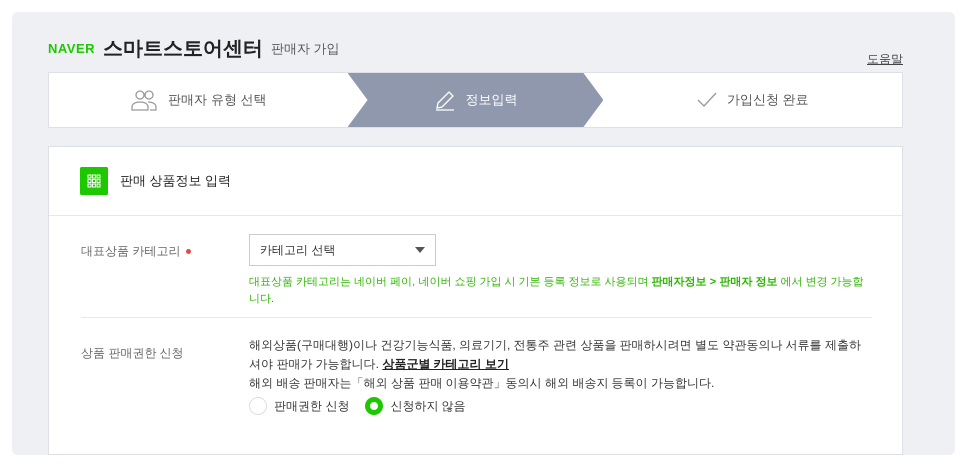  What do you see at coordinates (183, 49) in the screenshot?
I see `page-title: 스마트스토어센터` at bounding box center [183, 49].